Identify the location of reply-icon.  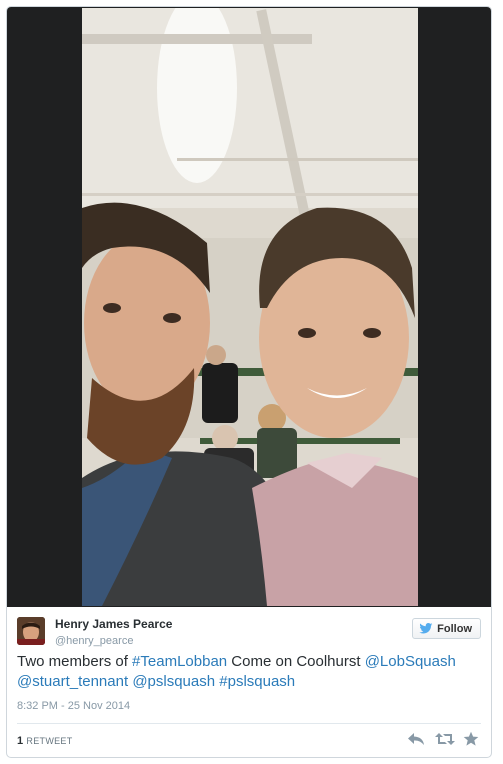
(415, 739).